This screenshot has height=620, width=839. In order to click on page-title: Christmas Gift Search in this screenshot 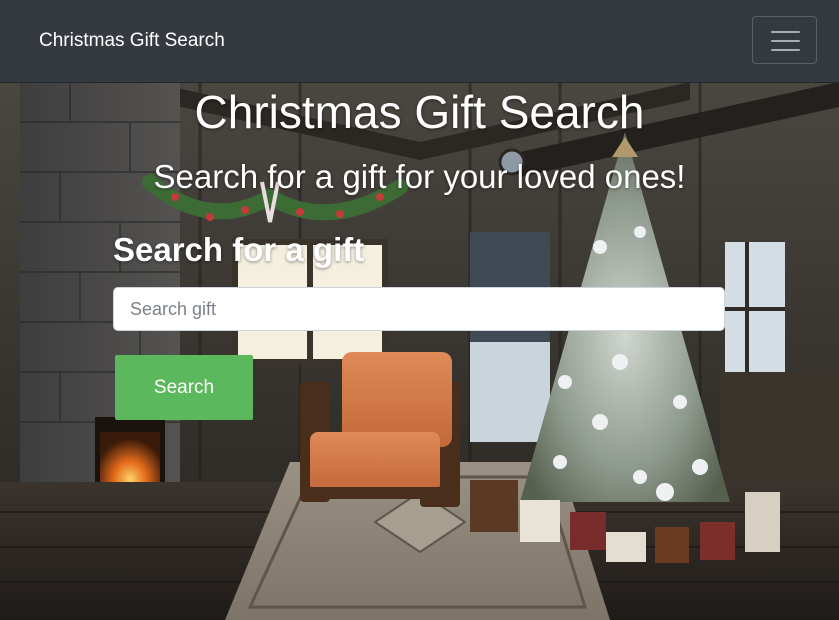, I will do `click(419, 112)`.